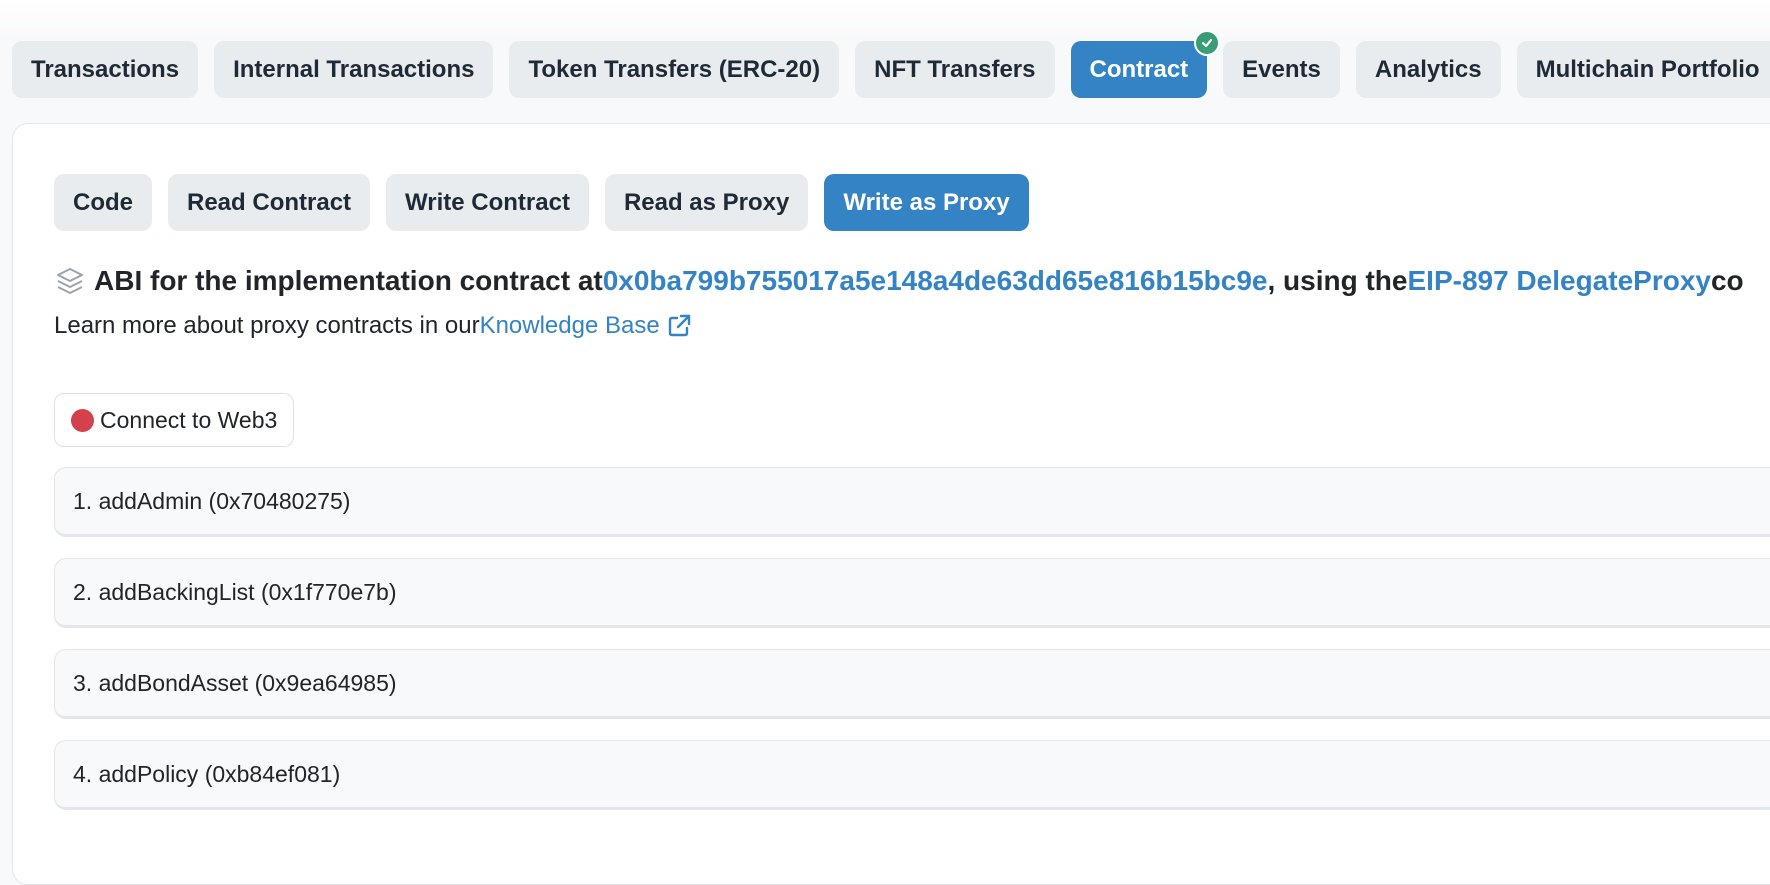 The width and height of the screenshot is (1770, 885). What do you see at coordinates (885, 20) in the screenshot?
I see `page-background` at bounding box center [885, 20].